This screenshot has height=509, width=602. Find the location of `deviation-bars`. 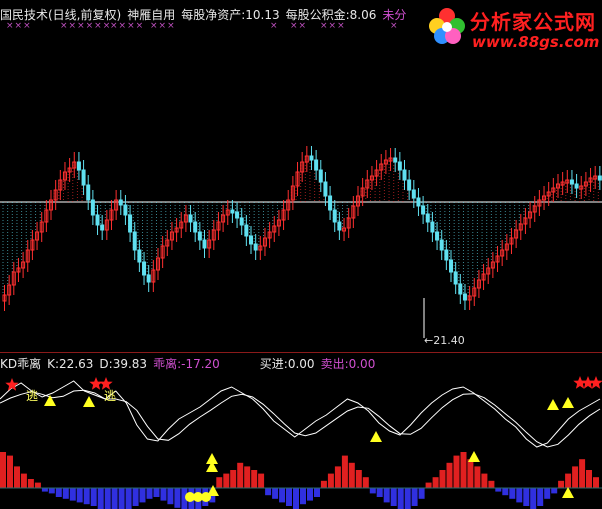

deviation-bars is located at coordinates (299, 480).